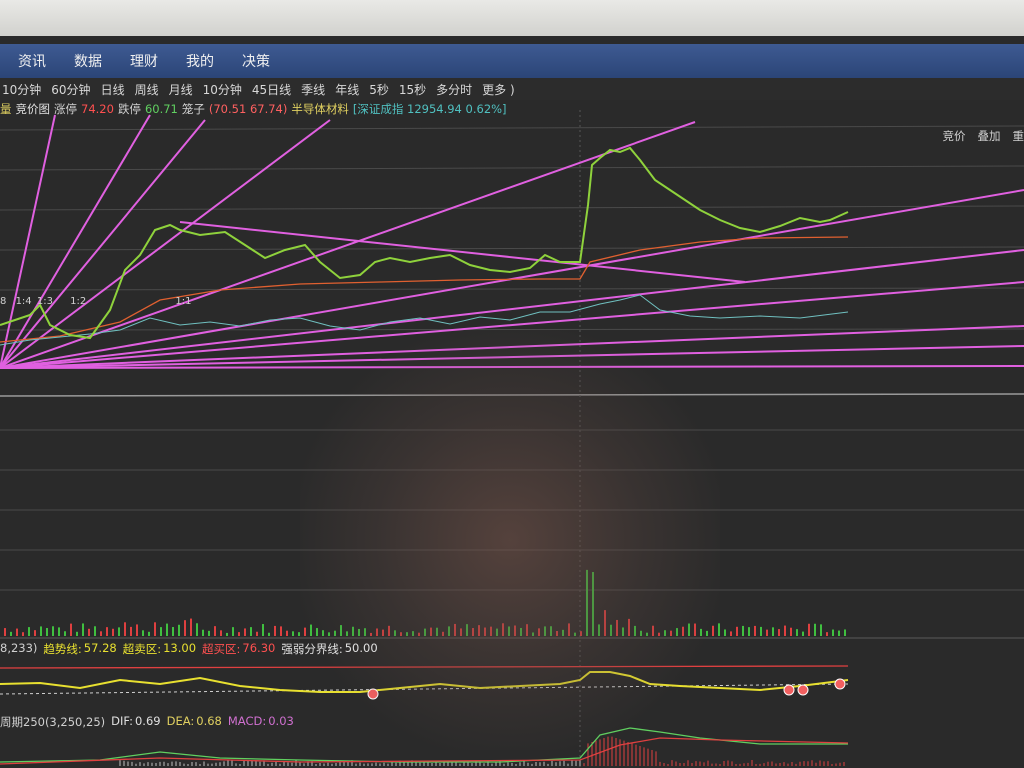  What do you see at coordinates (3, 301) in the screenshot?
I see `fib-label-8: 8` at bounding box center [3, 301].